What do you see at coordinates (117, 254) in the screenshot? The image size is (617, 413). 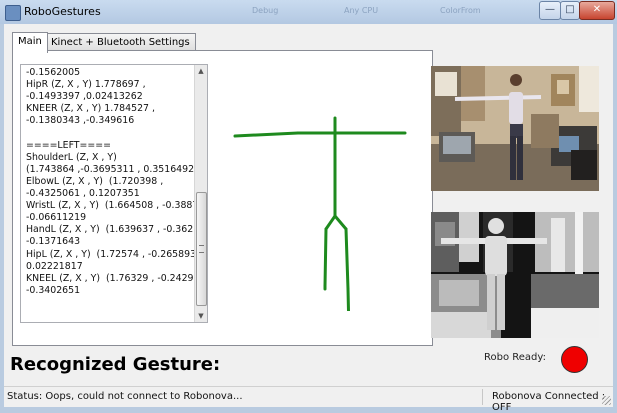 I see `joint-log-line: HipL (Z, X , Y) (1.72574 , -0.2658934 ,` at bounding box center [117, 254].